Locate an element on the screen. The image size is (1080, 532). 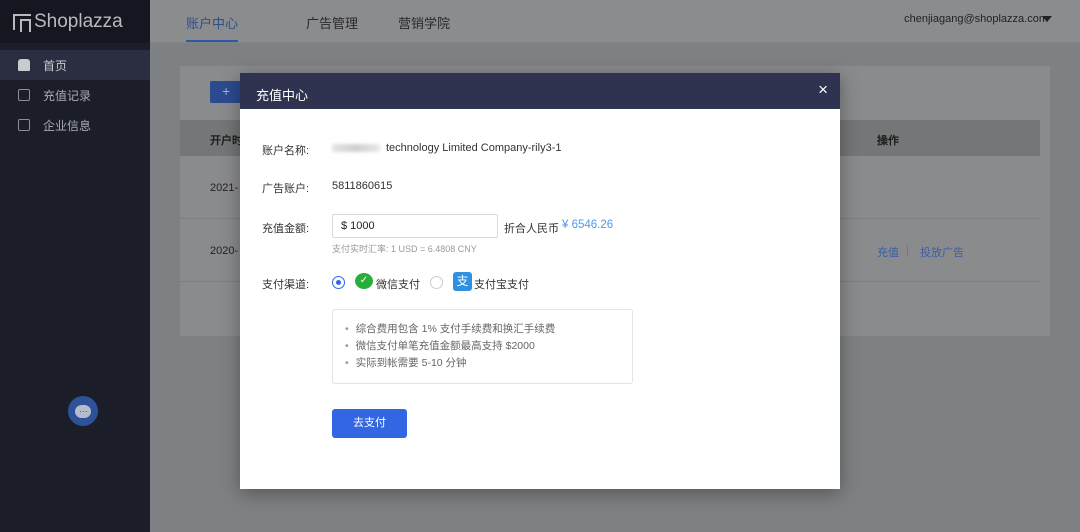
sidebar-item-label: 首页 is located at coordinates (55, 65).